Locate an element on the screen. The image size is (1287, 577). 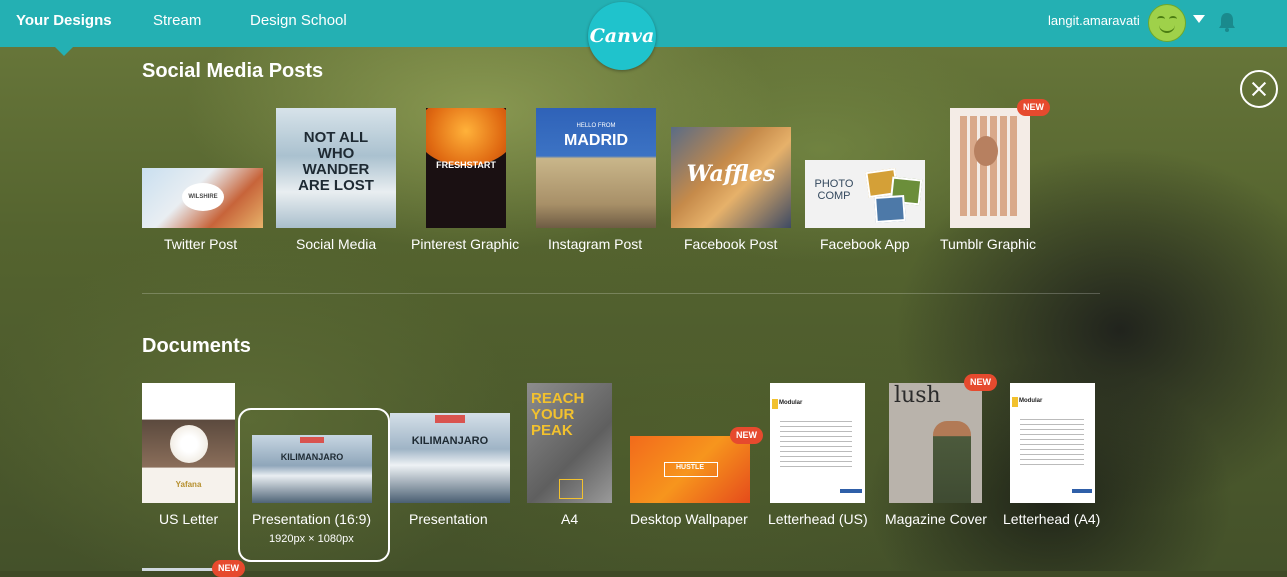
presentation-thumbnail: KILIMANJARO is located at coordinates (450, 458).